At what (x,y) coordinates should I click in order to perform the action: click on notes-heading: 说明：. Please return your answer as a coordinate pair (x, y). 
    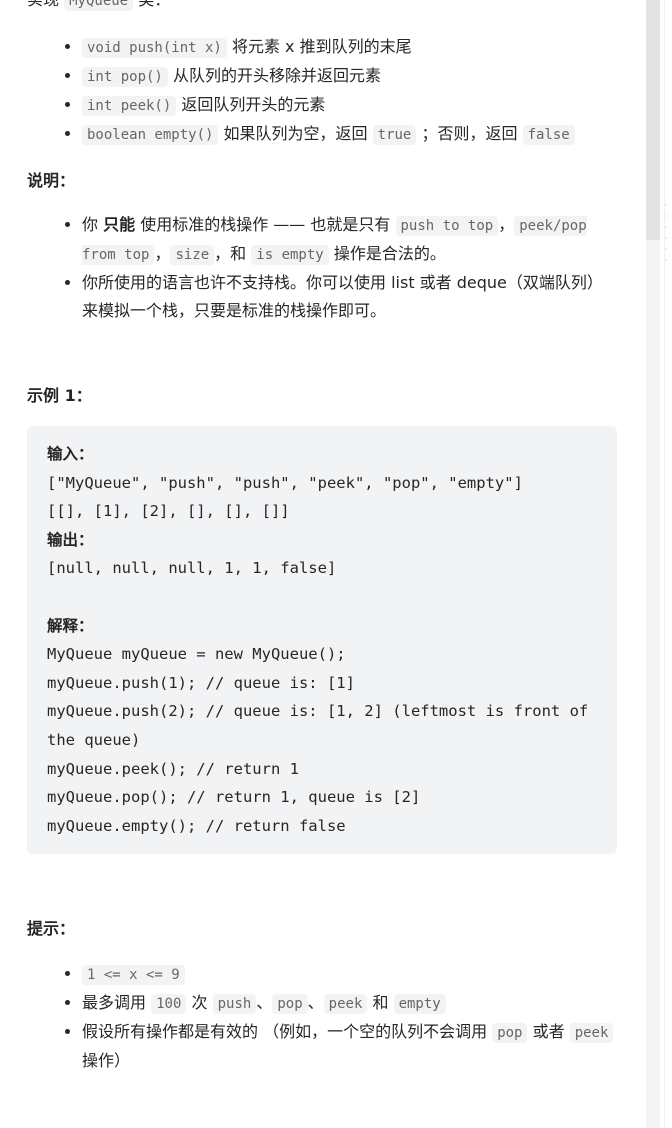
    Looking at the image, I should click on (51, 180).